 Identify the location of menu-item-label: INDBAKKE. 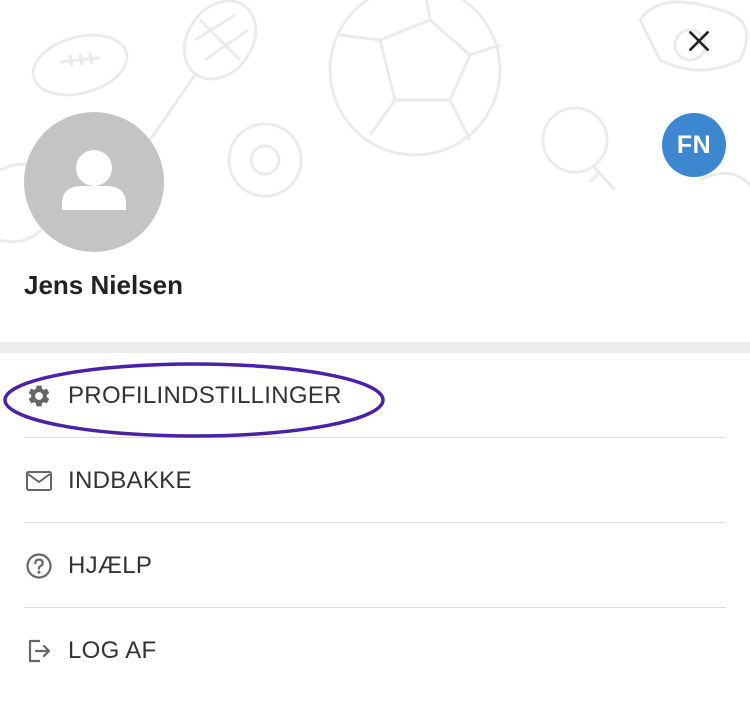
(130, 480).